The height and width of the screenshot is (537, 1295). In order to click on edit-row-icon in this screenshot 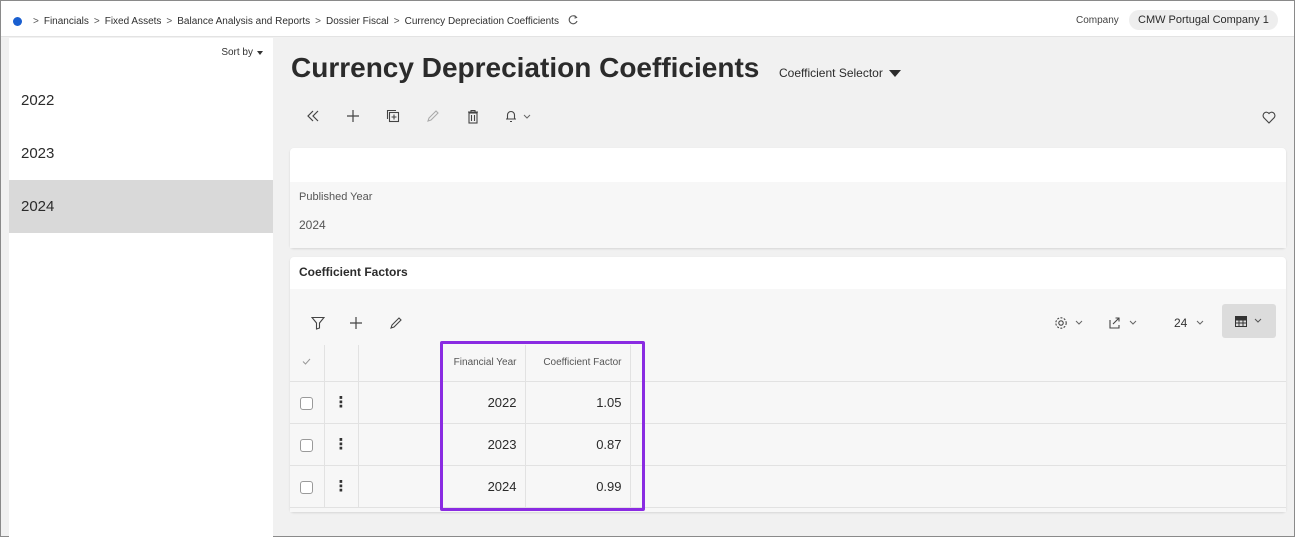, I will do `click(396, 323)`.